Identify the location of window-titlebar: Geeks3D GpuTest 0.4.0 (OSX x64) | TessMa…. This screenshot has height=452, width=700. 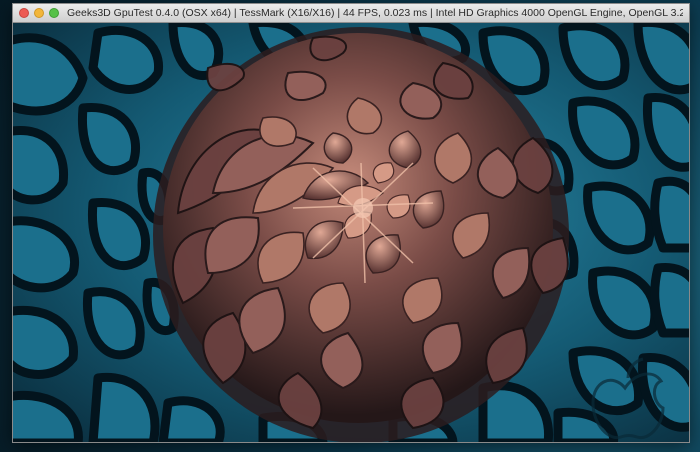
(351, 13).